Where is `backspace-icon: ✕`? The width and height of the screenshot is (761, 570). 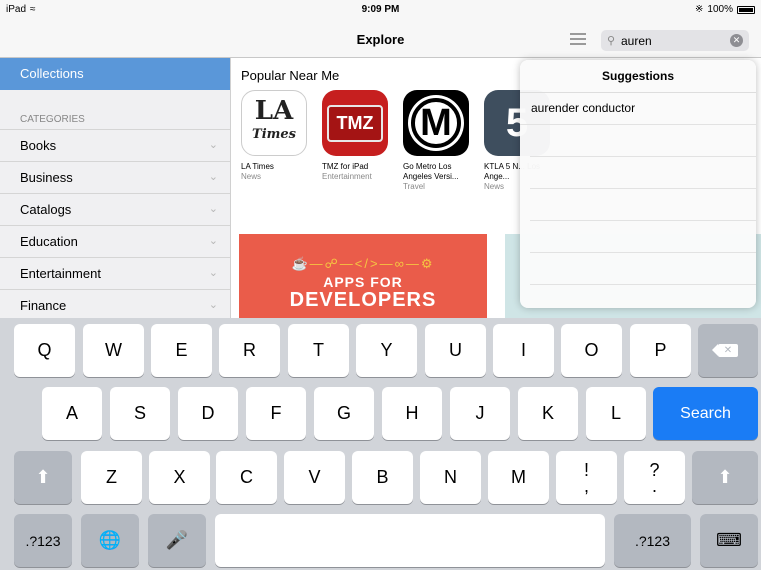
backspace-icon: ✕ is located at coordinates (725, 350).